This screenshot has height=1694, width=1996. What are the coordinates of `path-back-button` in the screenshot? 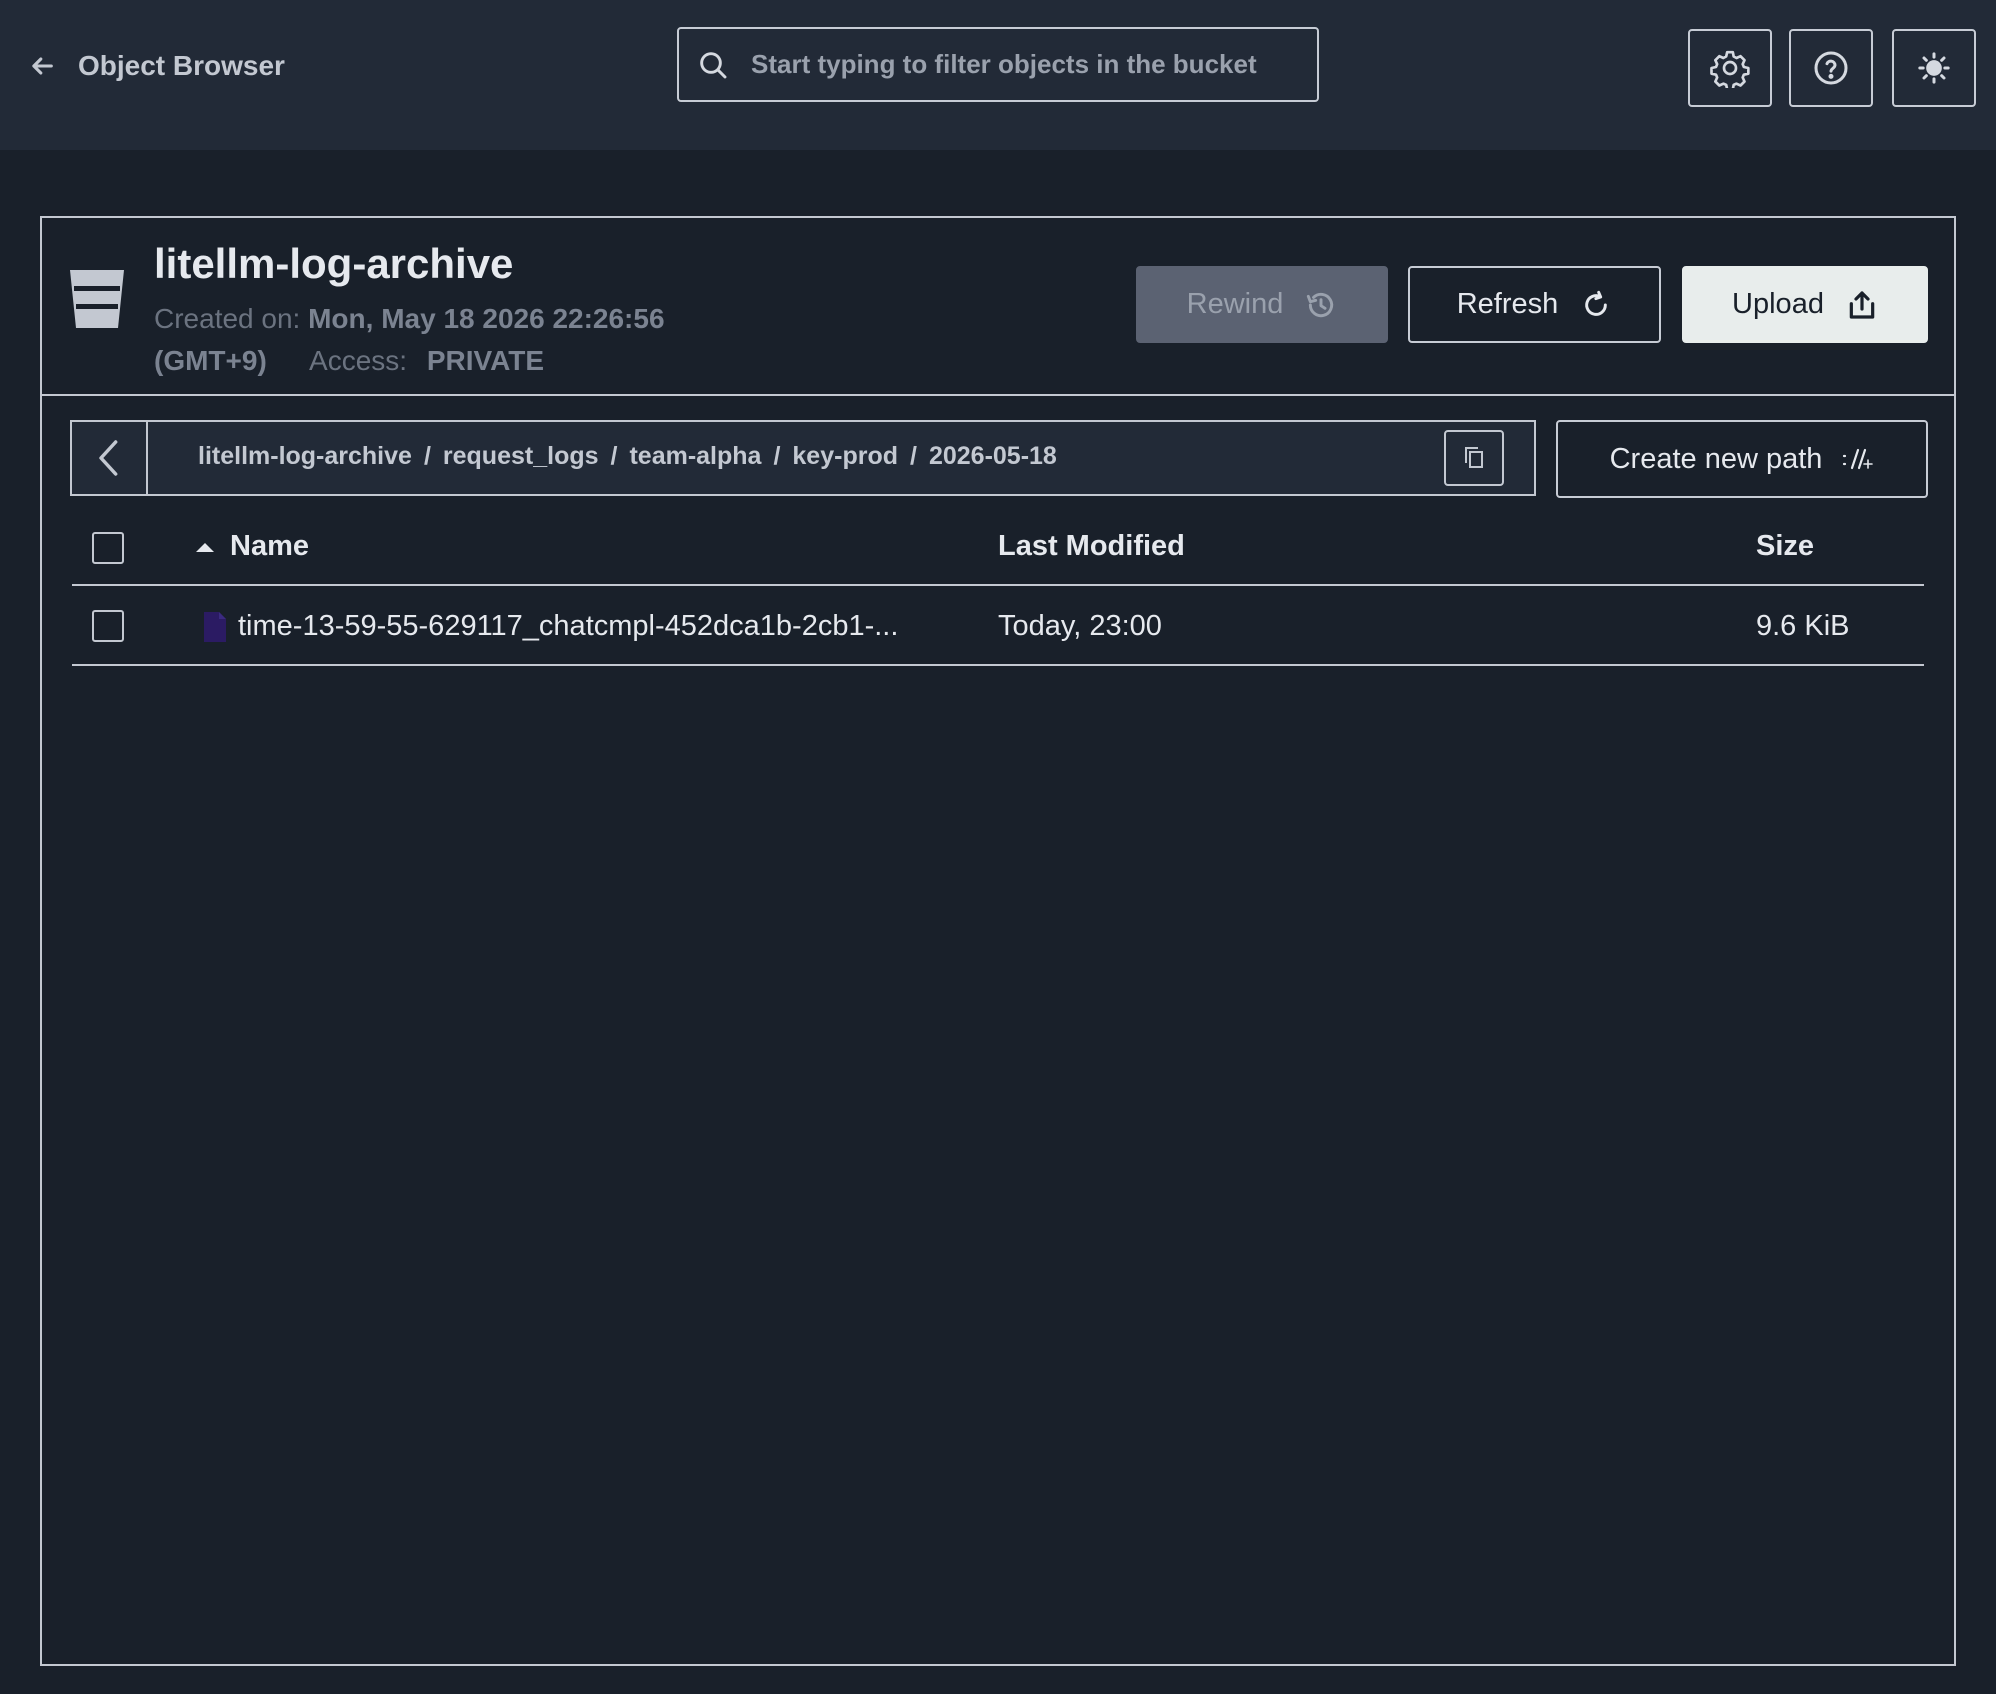 It's located at (110, 458).